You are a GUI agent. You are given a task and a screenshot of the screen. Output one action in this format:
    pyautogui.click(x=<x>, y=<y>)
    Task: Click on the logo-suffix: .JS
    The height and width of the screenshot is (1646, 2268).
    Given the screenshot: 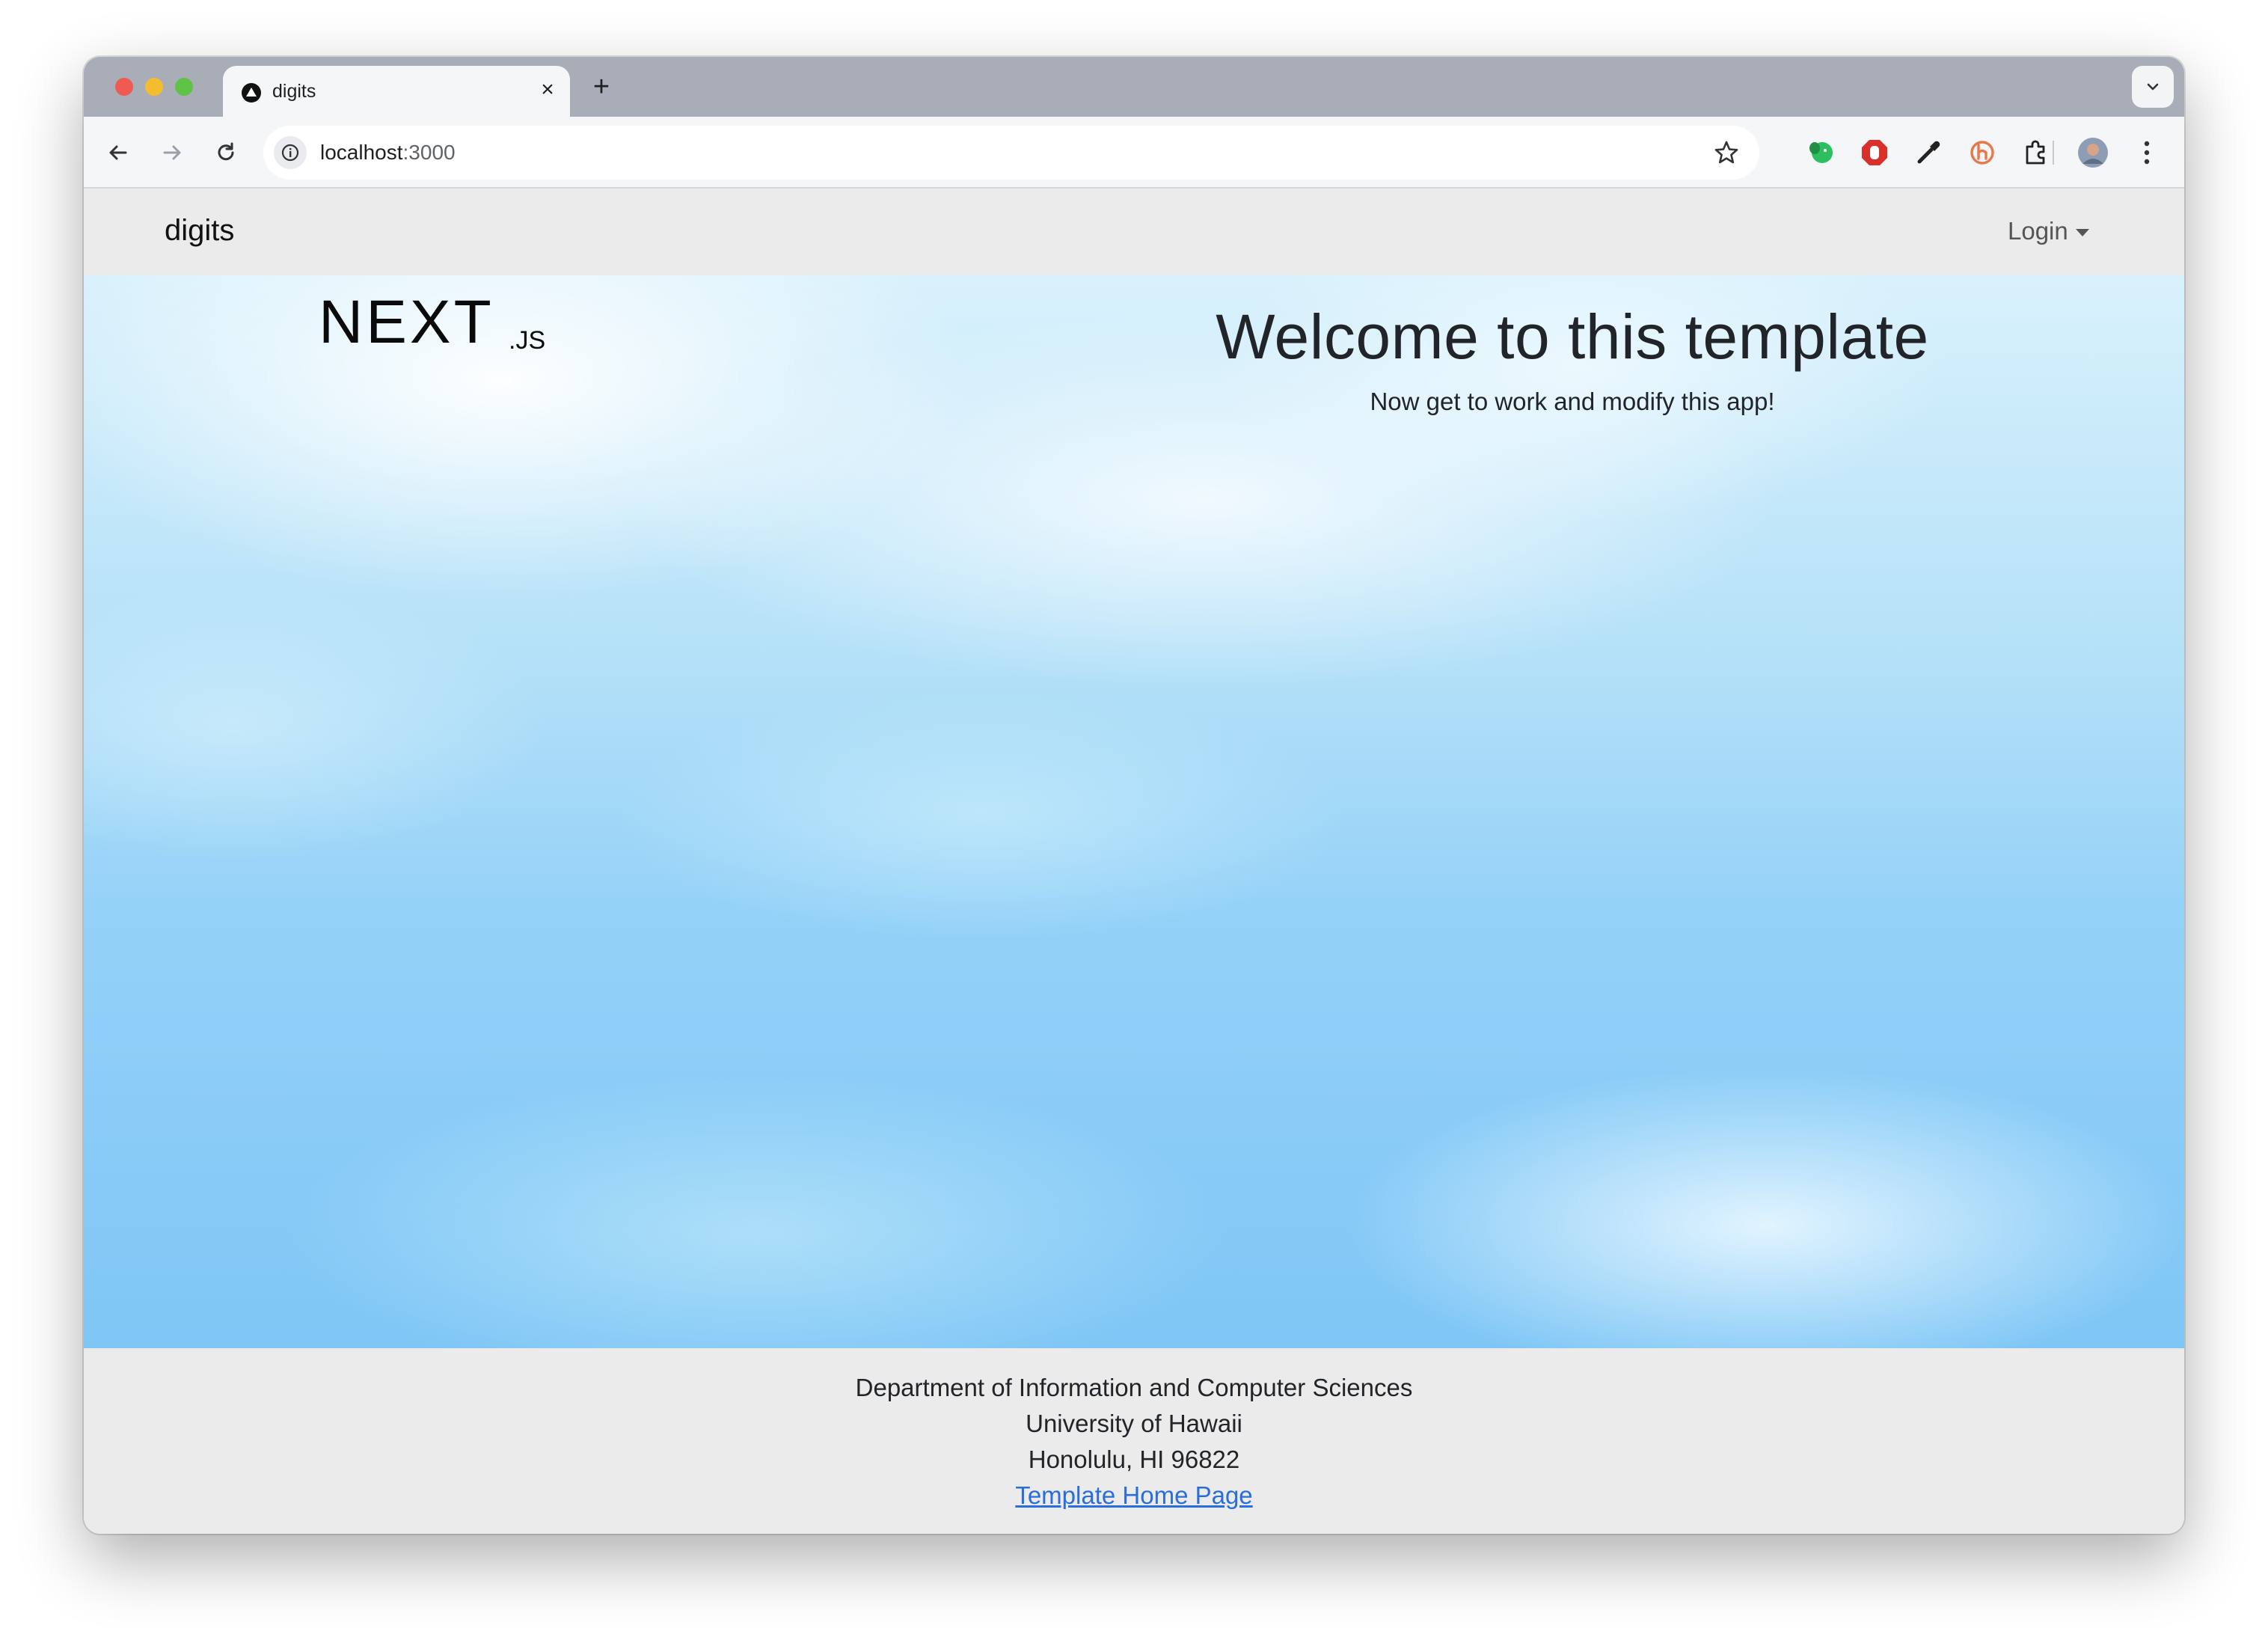 What is the action you would take?
    pyautogui.click(x=527, y=341)
    